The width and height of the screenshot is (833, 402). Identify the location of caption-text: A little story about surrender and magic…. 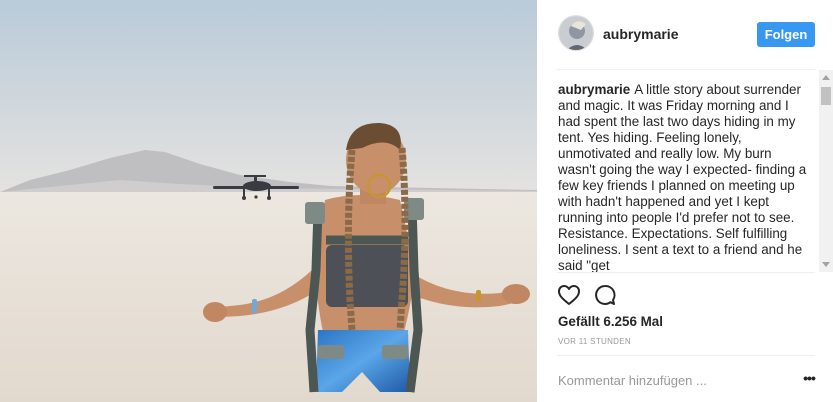
(682, 177).